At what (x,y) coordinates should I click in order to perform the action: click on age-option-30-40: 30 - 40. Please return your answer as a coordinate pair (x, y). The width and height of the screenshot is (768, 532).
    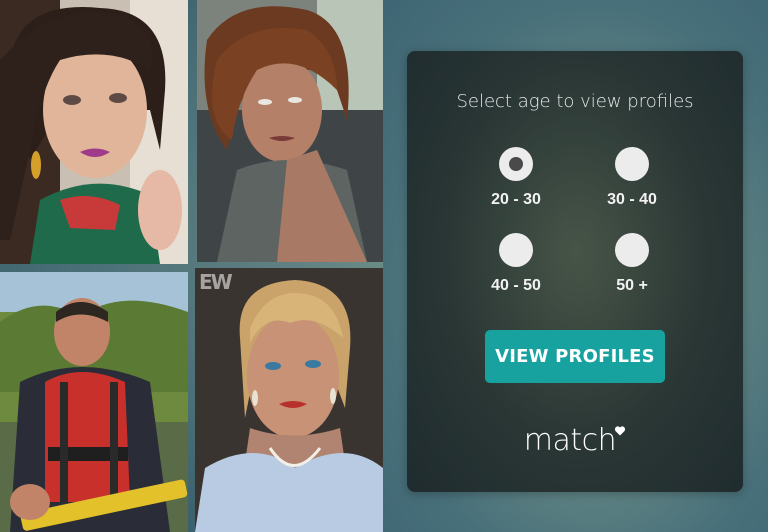
    Looking at the image, I should click on (632, 178).